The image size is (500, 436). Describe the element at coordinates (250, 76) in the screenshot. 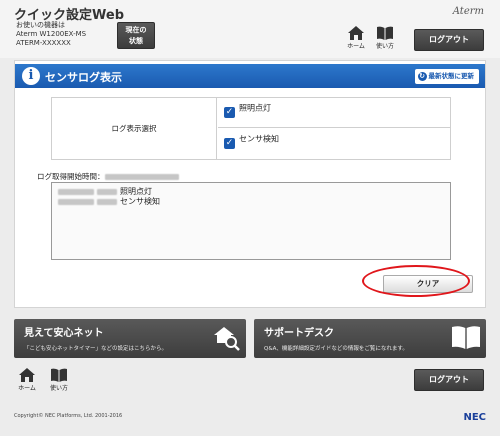

I see `section-header: i センサログ表示 ↻ 最新状態に更新` at that location.